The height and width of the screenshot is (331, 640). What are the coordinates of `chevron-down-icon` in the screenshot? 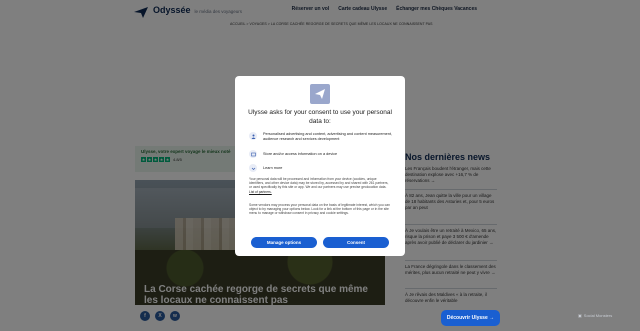 It's located at (253, 168).